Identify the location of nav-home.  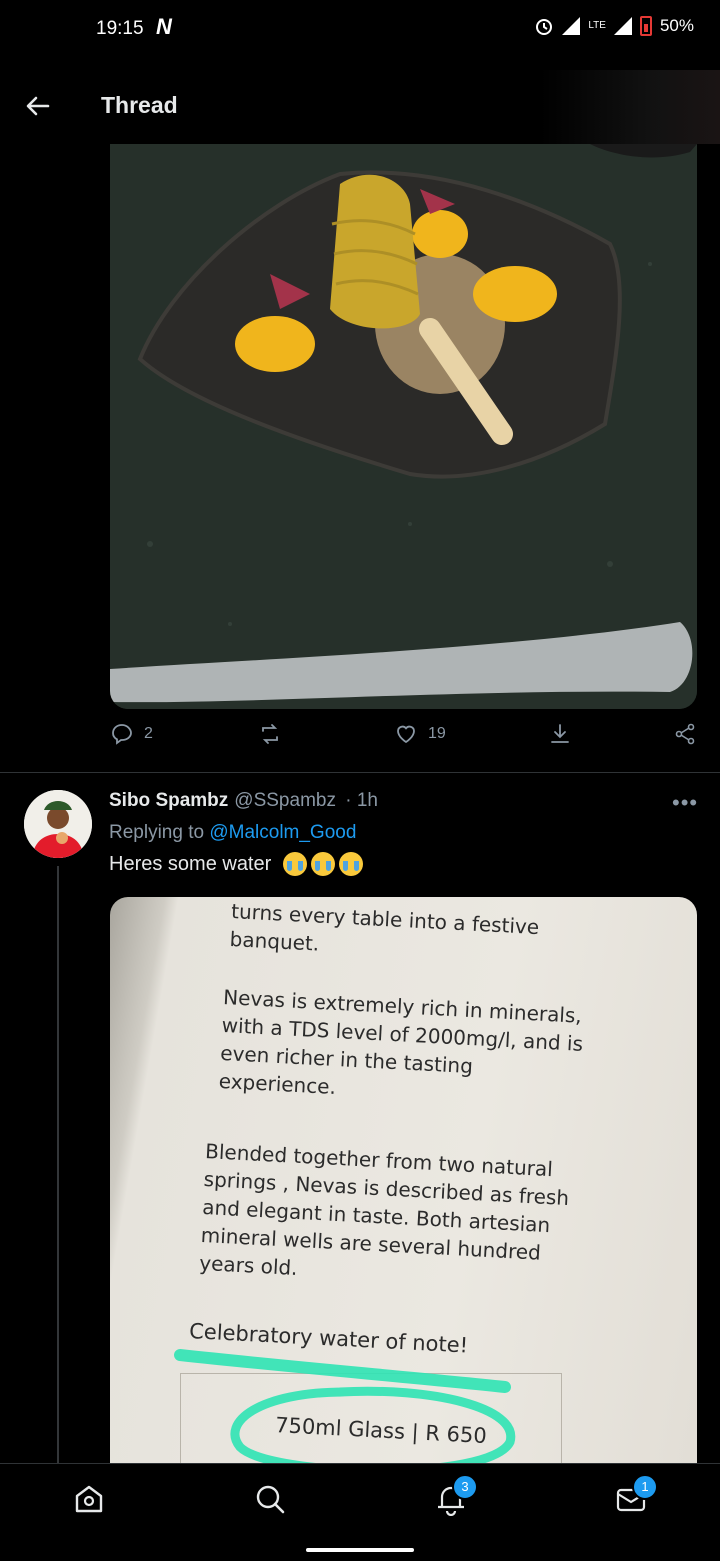
(89, 1499).